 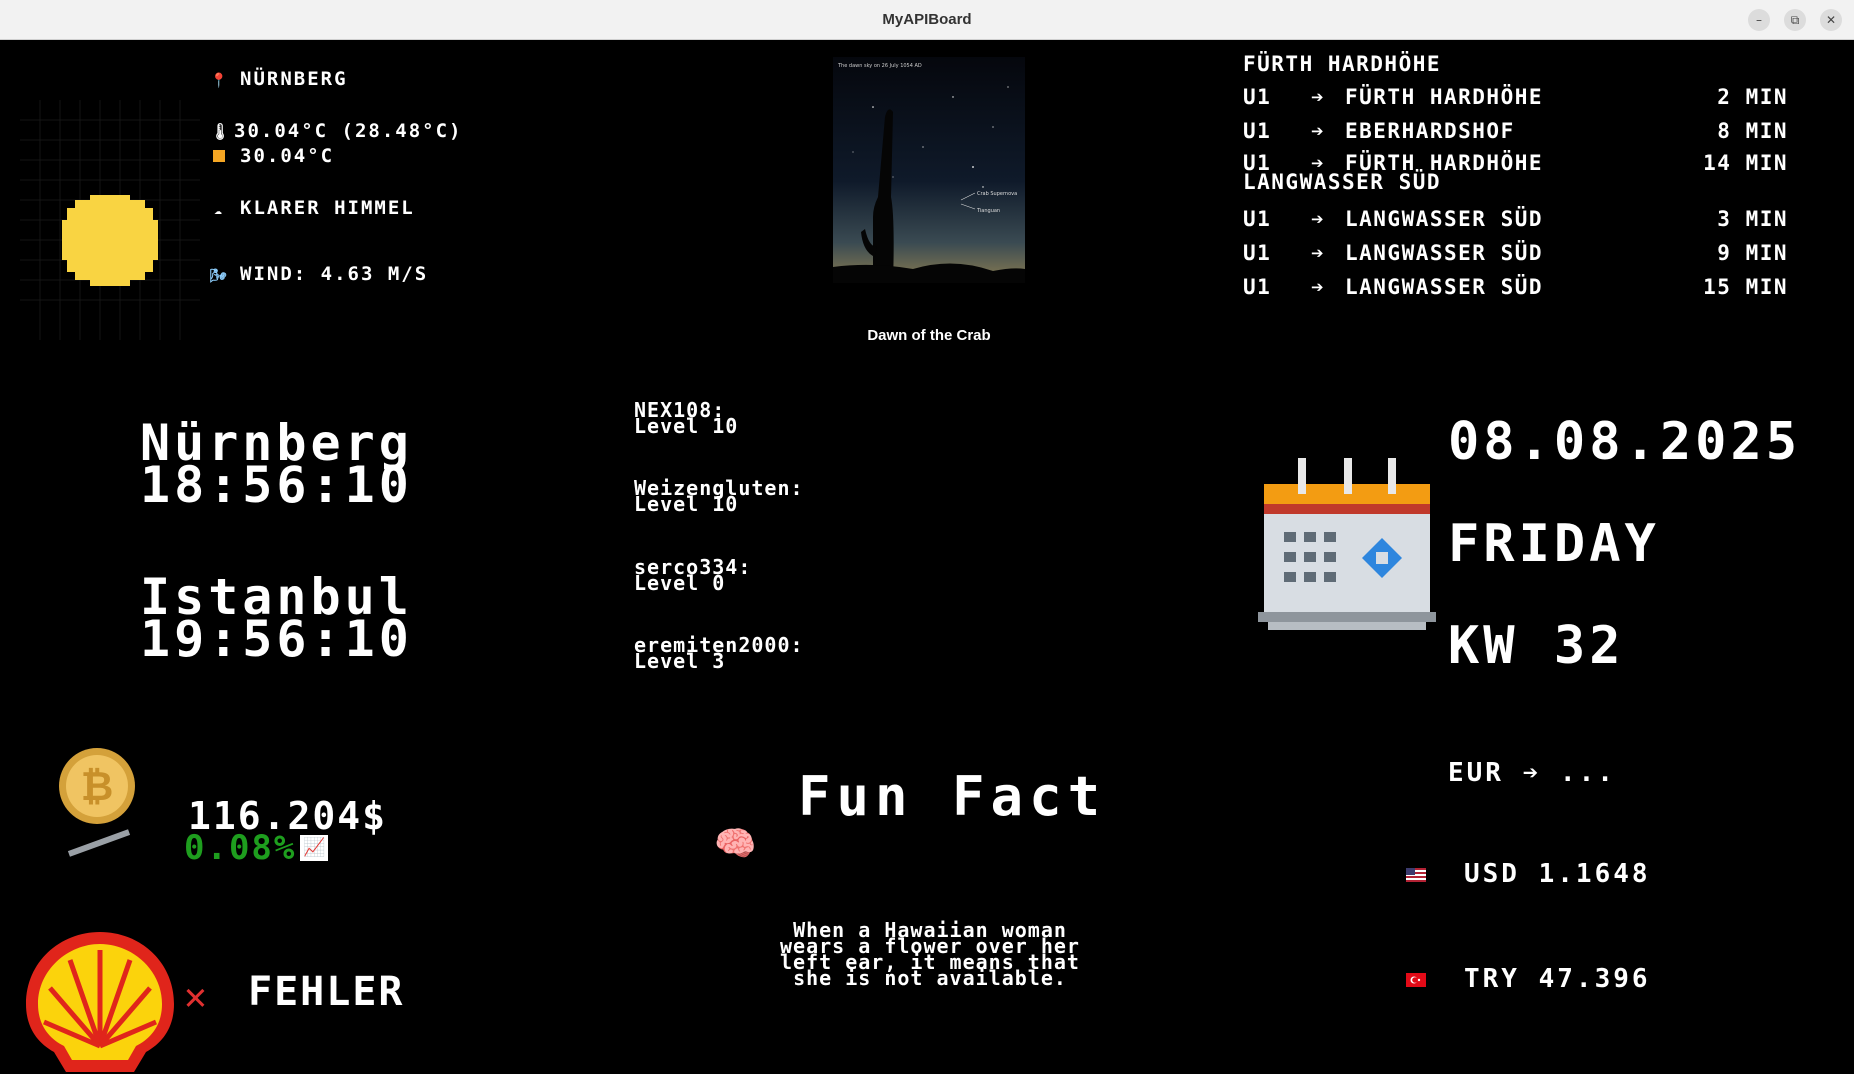 What do you see at coordinates (276, 639) in the screenshot?
I see `clock-time: 19:56:10` at bounding box center [276, 639].